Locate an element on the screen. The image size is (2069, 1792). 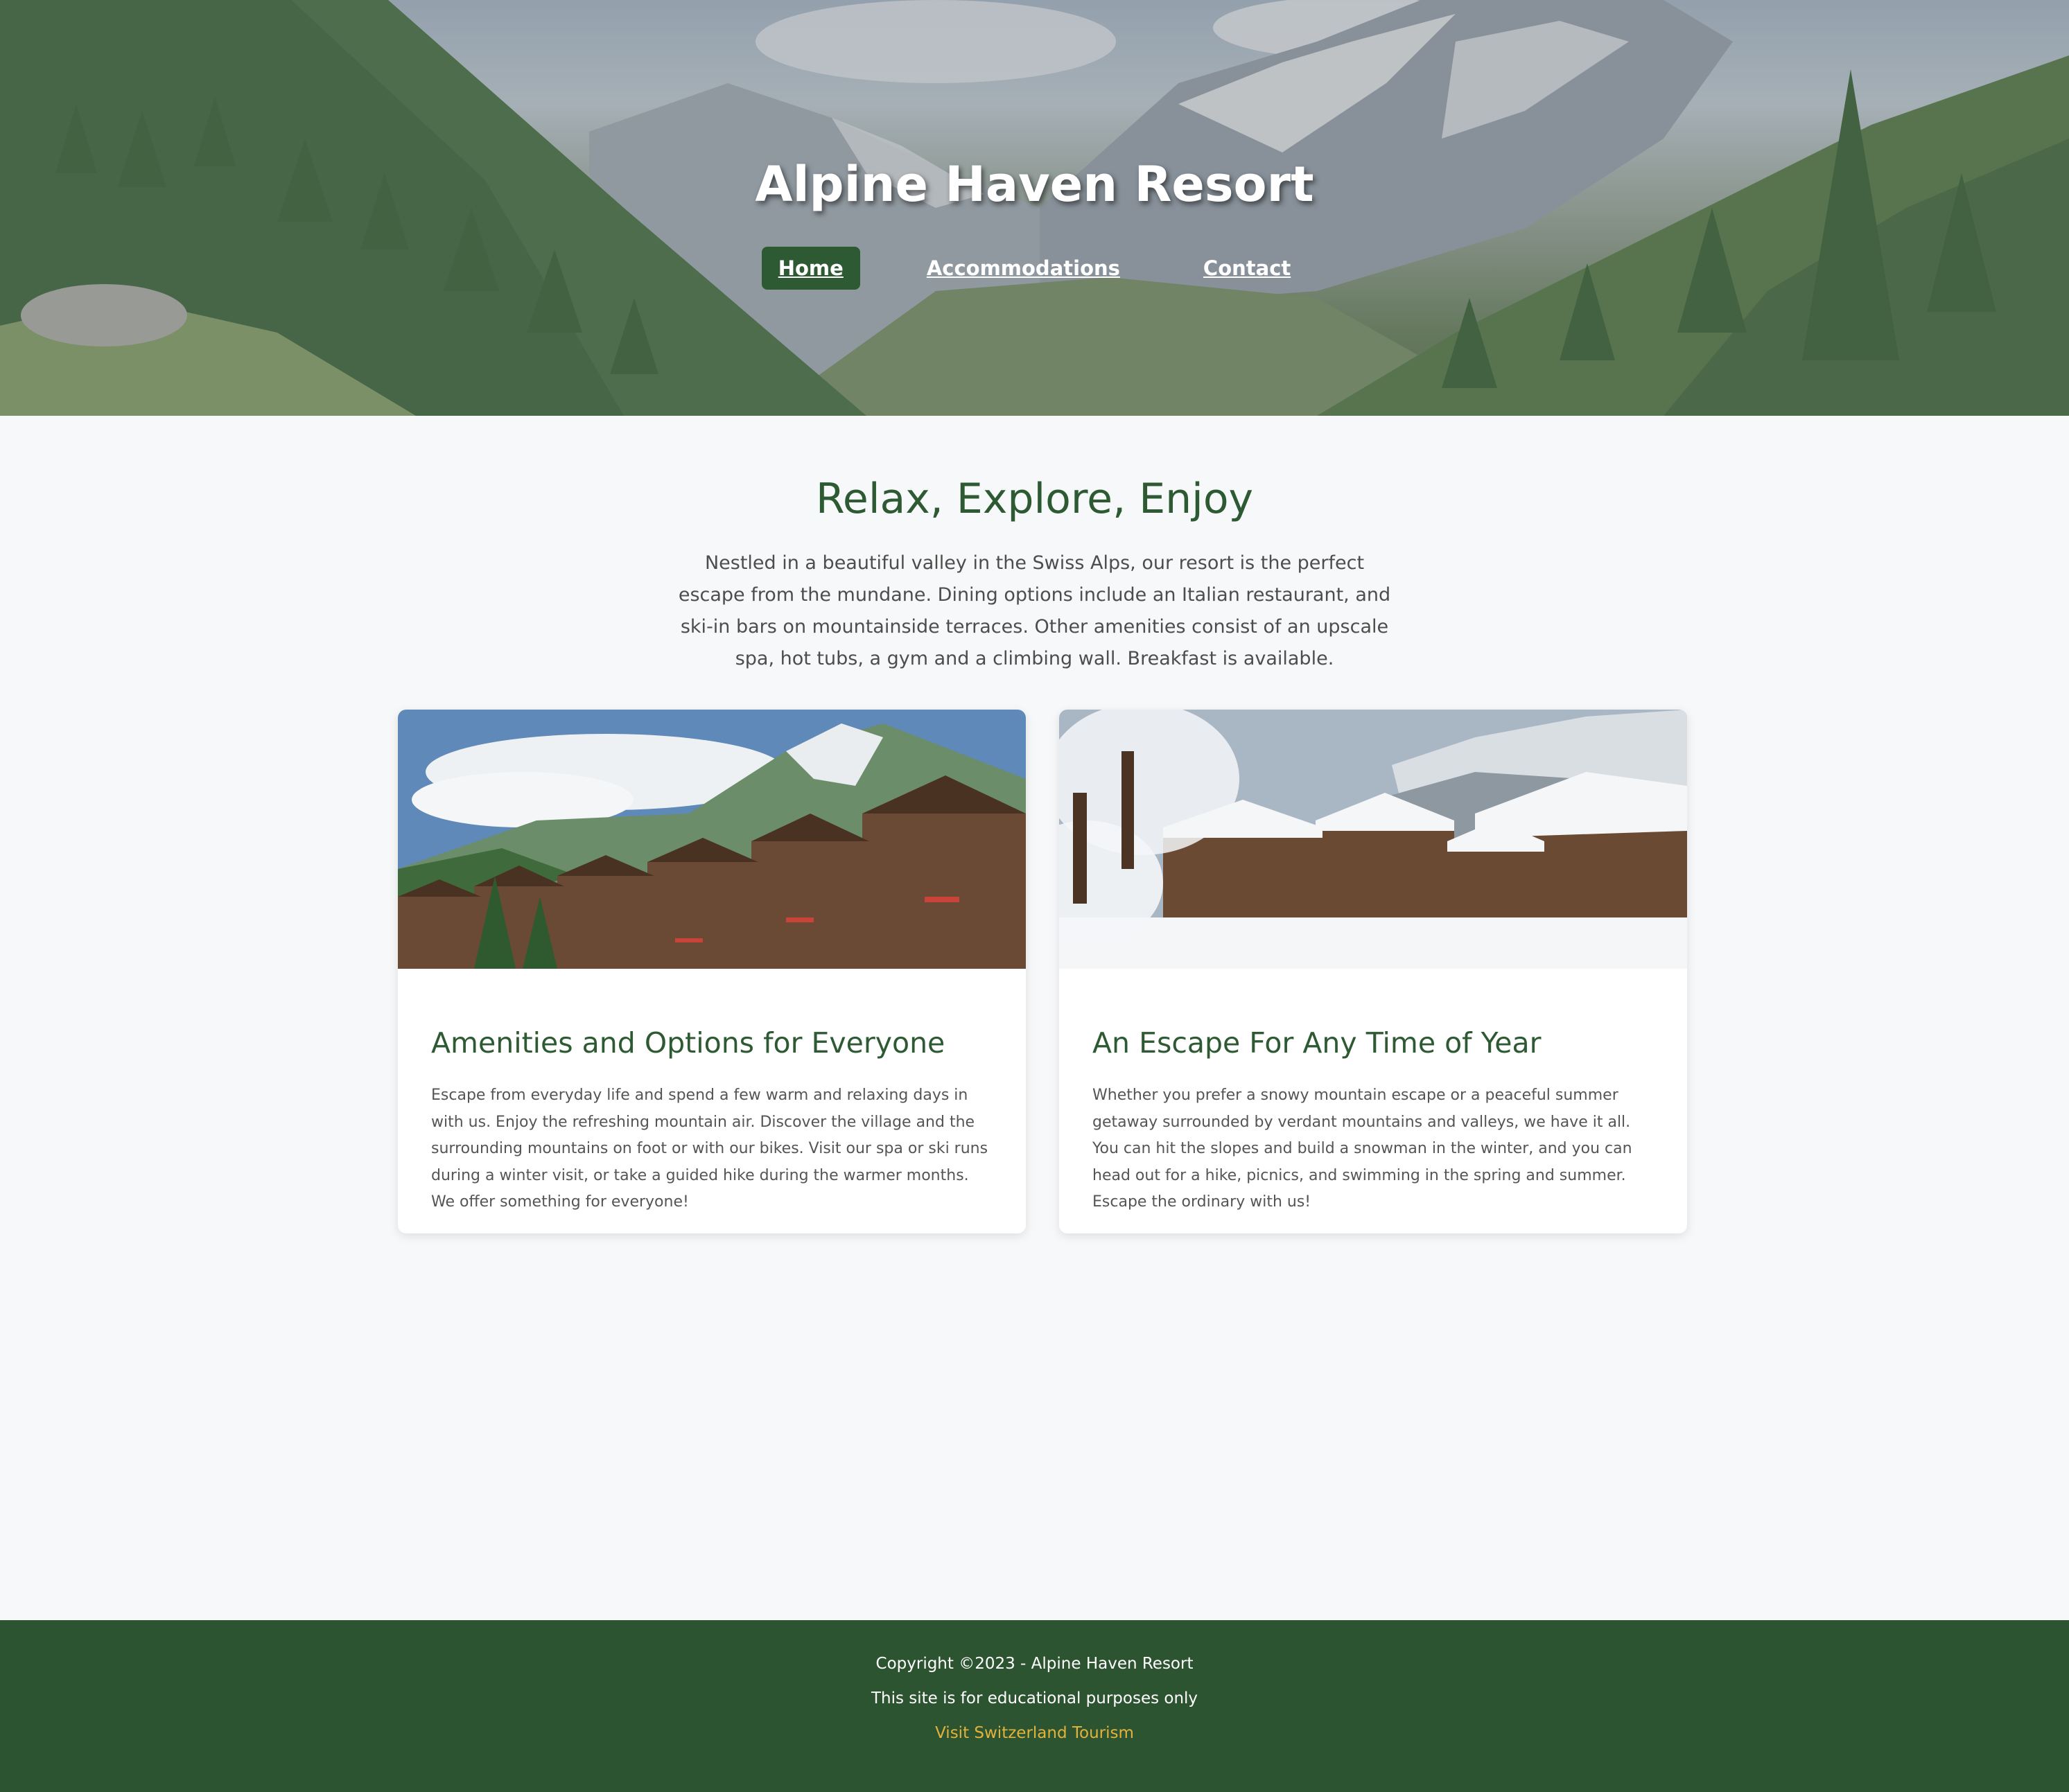
main-nav: Home Accommodations Contact is located at coordinates (1034, 268).